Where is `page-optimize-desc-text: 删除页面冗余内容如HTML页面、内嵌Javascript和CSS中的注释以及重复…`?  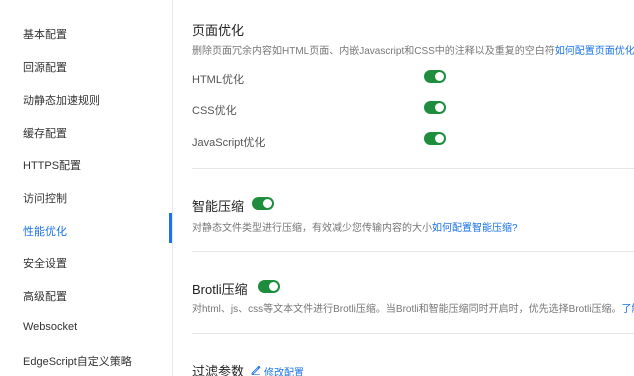 page-optimize-desc-text: 删除页面冗余内容如HTML页面、内嵌Javascript和CSS中的注释以及重复… is located at coordinates (373, 51).